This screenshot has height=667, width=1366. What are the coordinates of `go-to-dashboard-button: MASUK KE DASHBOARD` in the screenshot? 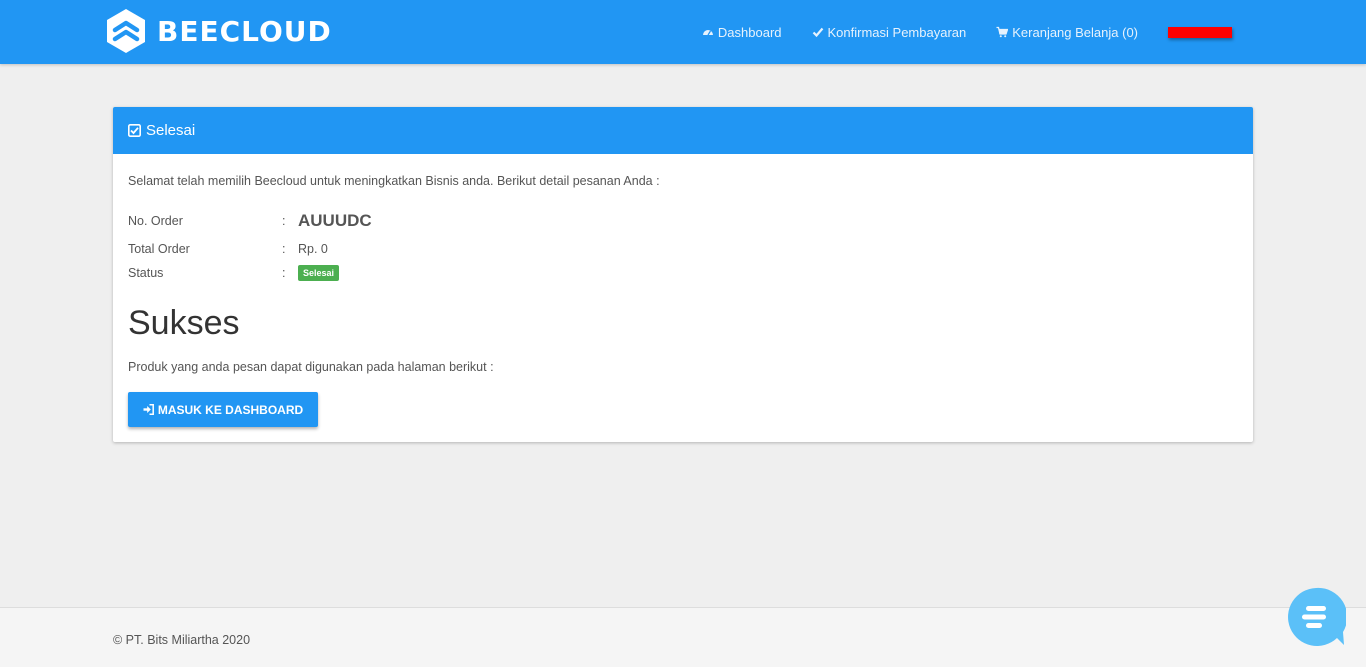 It's located at (223, 409).